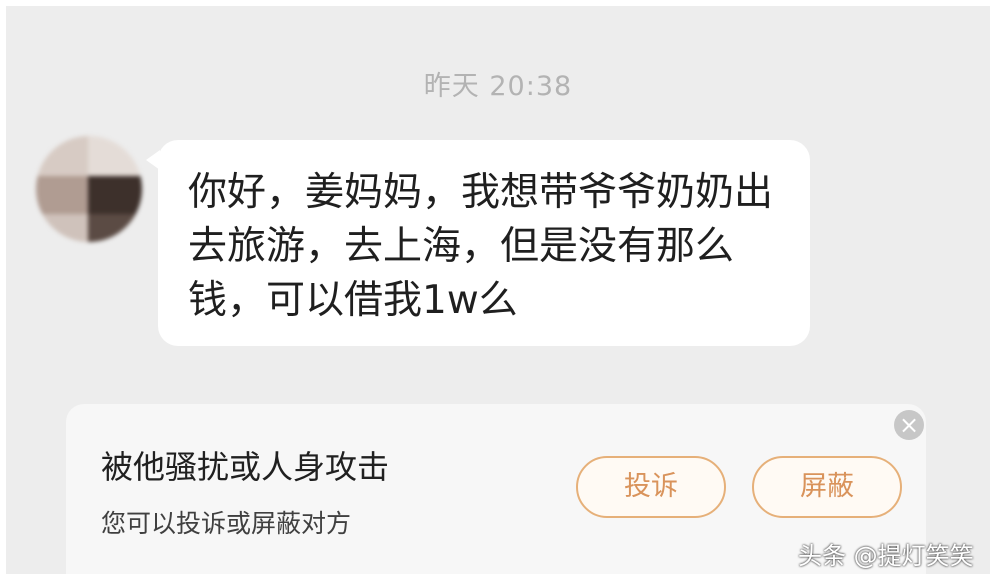  What do you see at coordinates (886, 556) in the screenshot?
I see `watermark: 头条 @提灯笑笑` at bounding box center [886, 556].